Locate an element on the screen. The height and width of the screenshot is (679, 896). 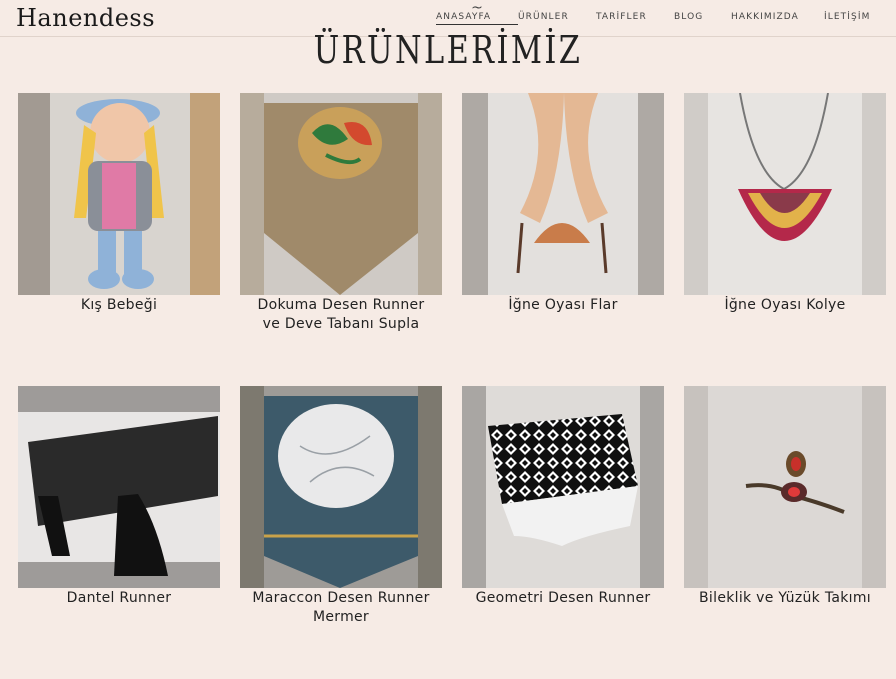
product-card: Bileklik ve Yüzük Takımı is located at coordinates (785, 532).